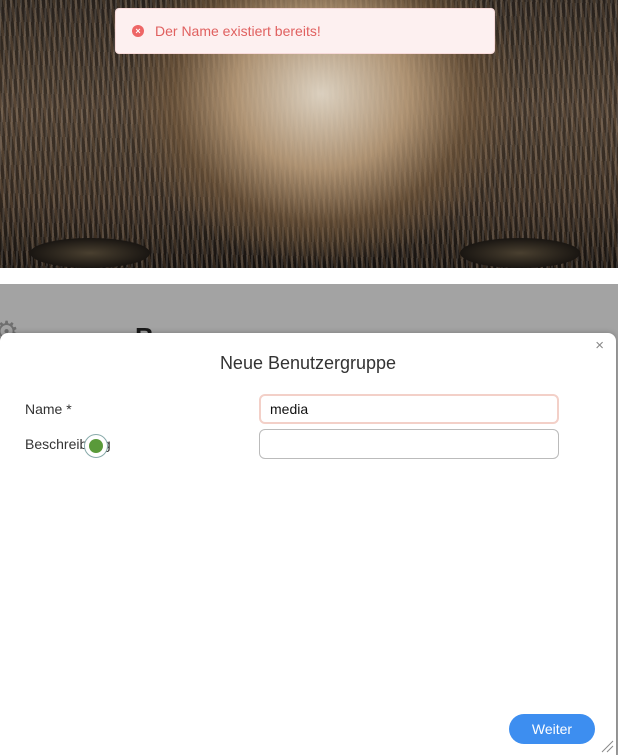 Image resolution: width=618 pixels, height=755 pixels. What do you see at coordinates (607, 746) in the screenshot?
I see `resize-grip-icon` at bounding box center [607, 746].